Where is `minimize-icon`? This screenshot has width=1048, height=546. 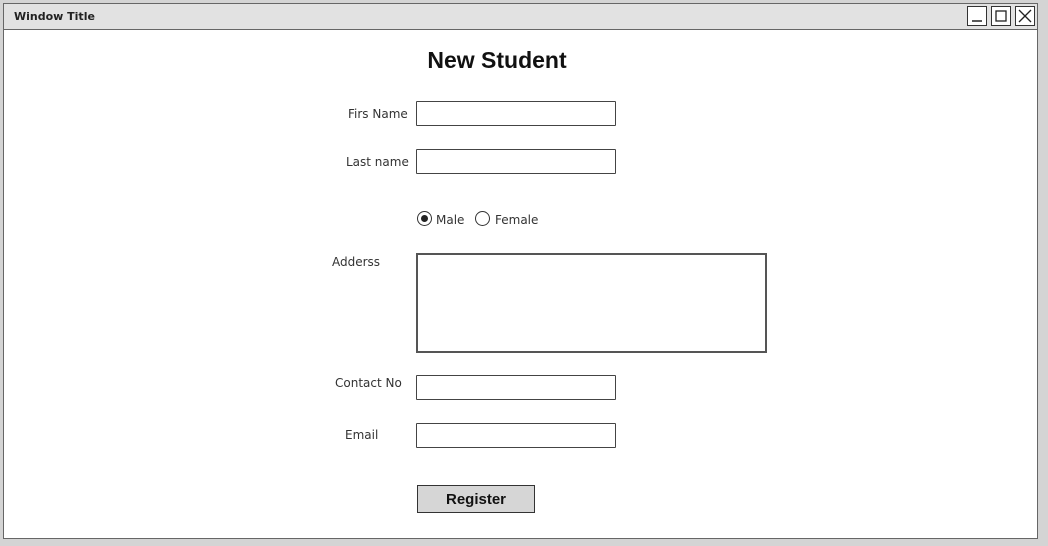 minimize-icon is located at coordinates (977, 21).